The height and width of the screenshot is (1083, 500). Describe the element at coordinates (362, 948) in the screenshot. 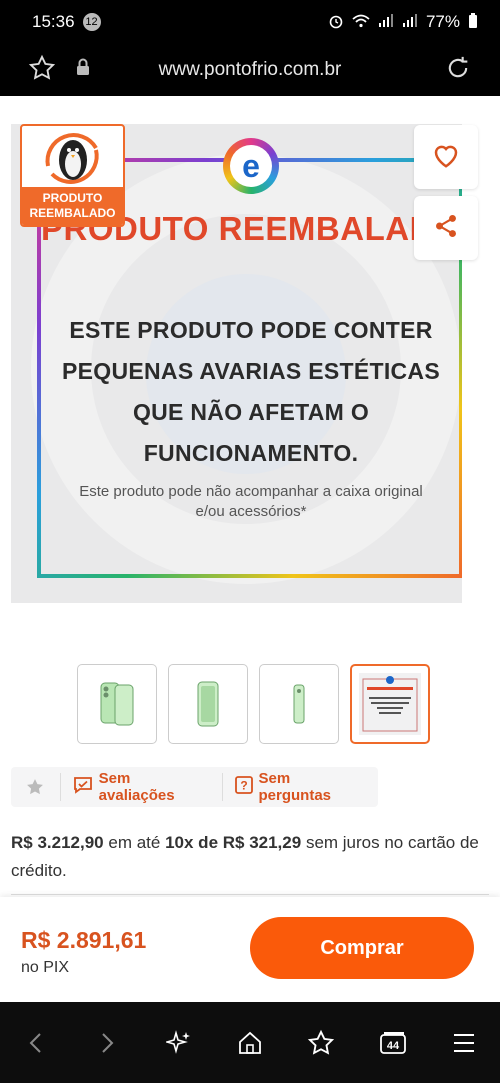

I see `buy-button: Comprar` at that location.